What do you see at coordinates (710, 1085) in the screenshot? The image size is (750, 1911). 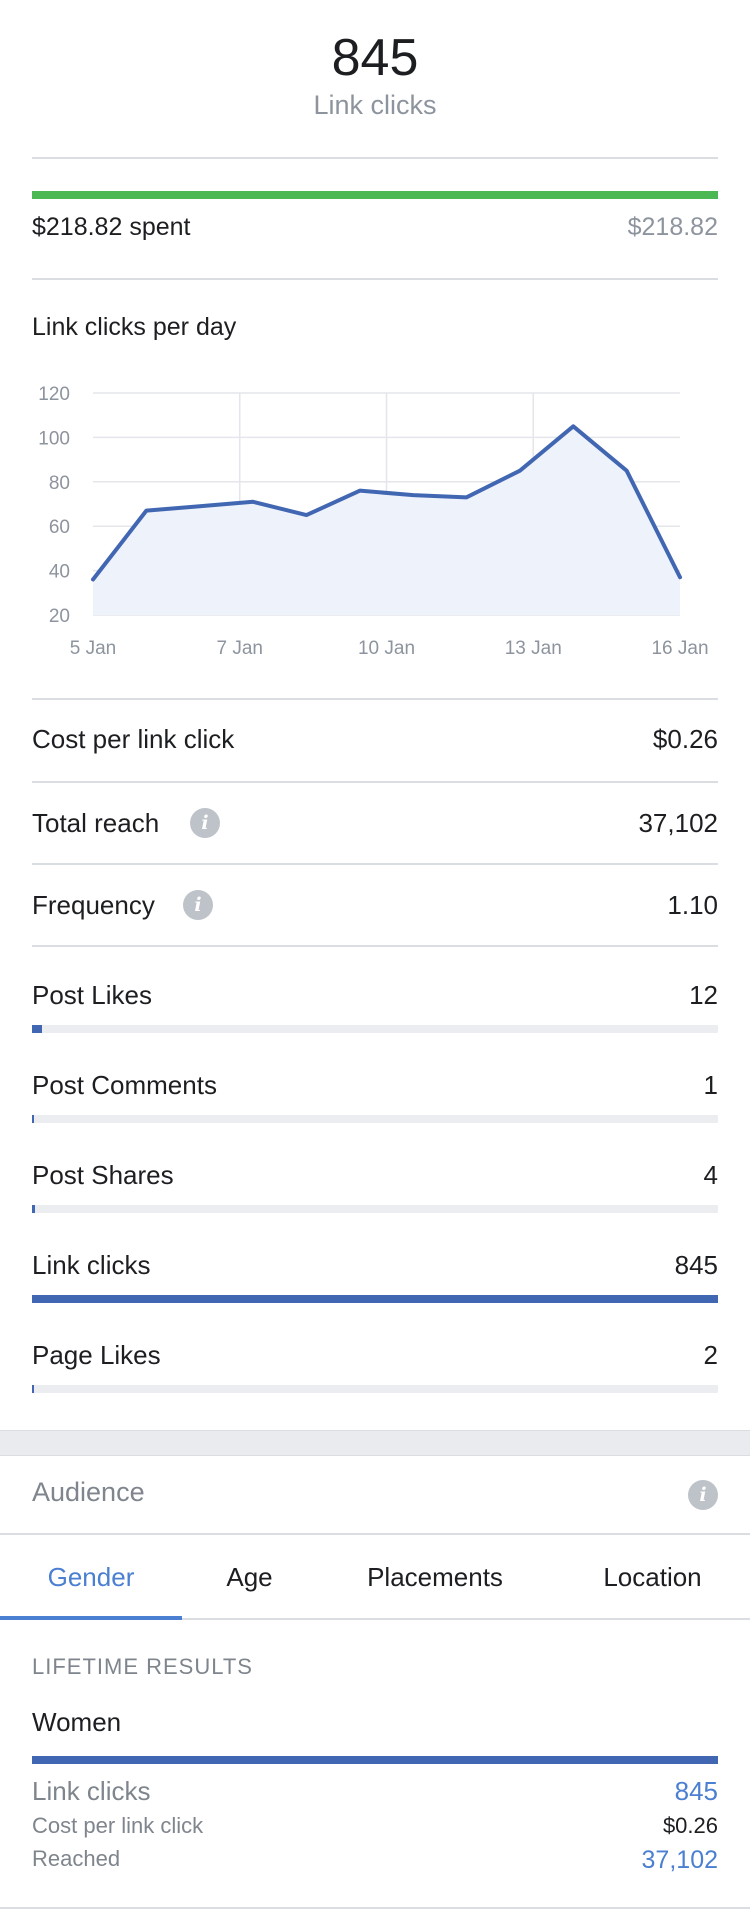 I see `engagement-value: 1` at bounding box center [710, 1085].